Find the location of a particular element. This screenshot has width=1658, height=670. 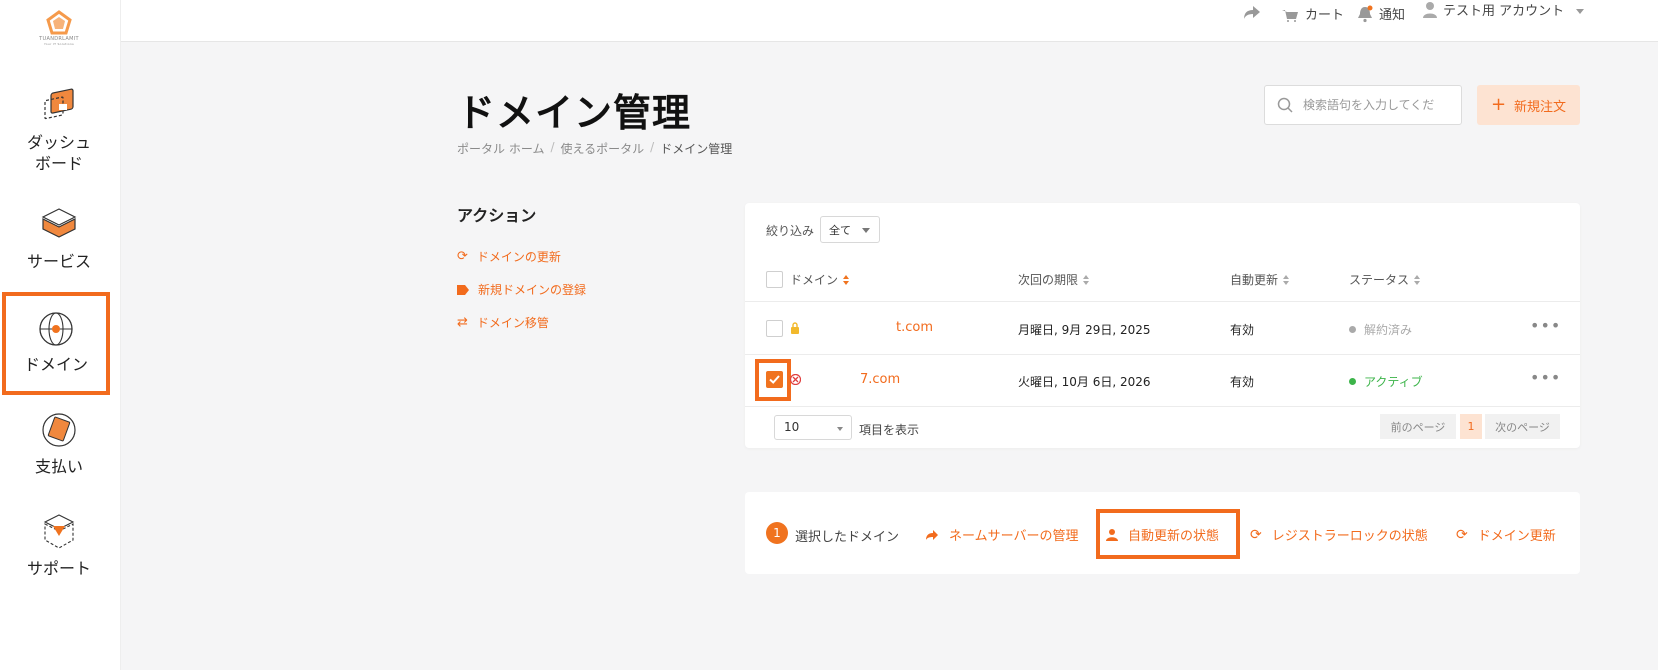

breadcrumb-home: ポータル ホーム is located at coordinates (500, 148).